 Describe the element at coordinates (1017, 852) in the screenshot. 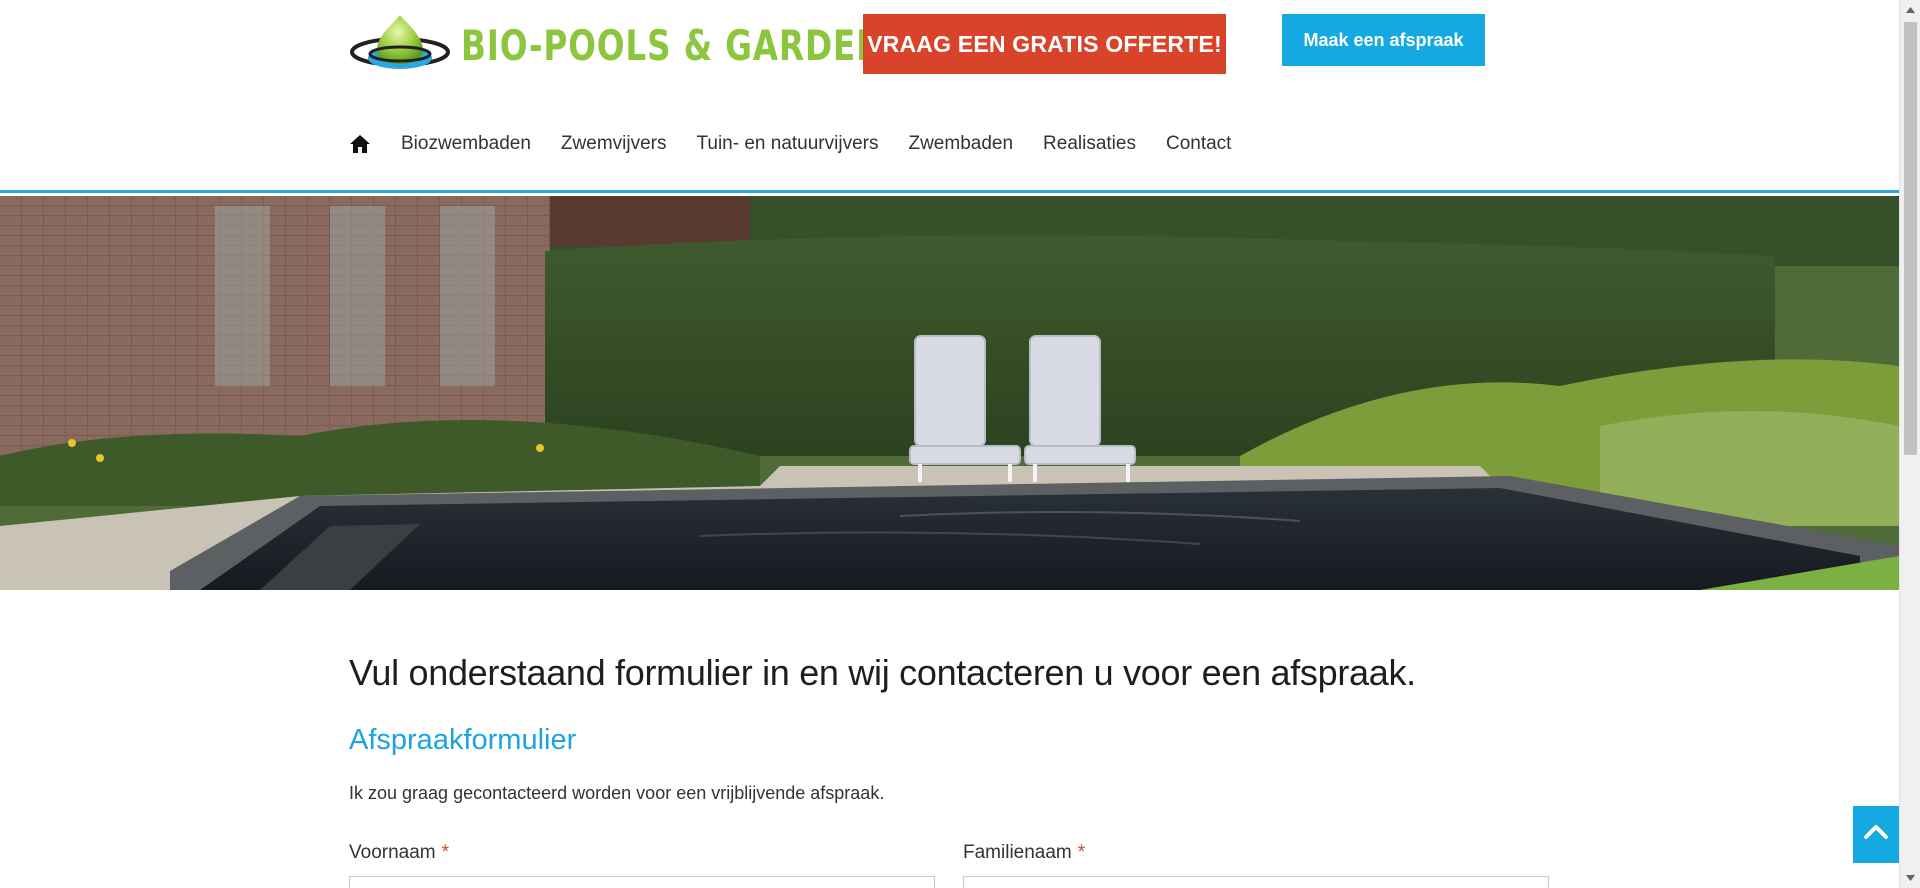

I see `last-name-label-text: Familienaam` at that location.